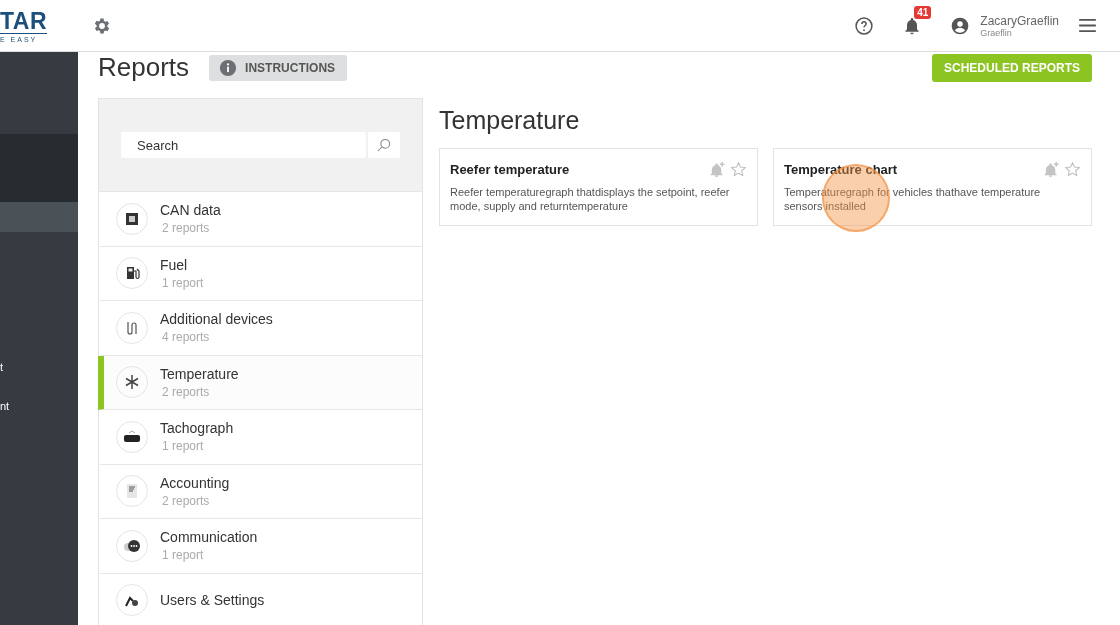 The width and height of the screenshot is (1120, 625). Describe the element at coordinates (243, 145) in the screenshot. I see `search-field: Search` at that location.